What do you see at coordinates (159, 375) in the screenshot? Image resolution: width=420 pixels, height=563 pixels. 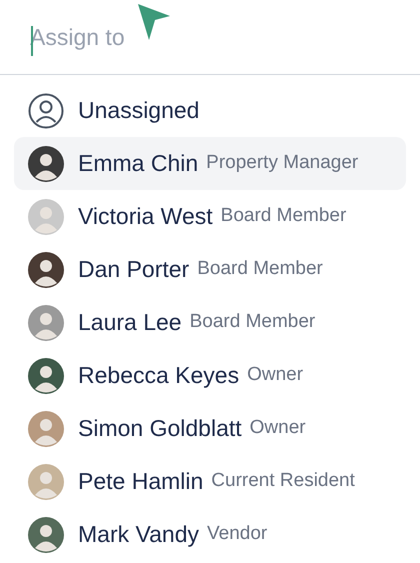 I see `person-name: Rebecca Keyes` at bounding box center [159, 375].